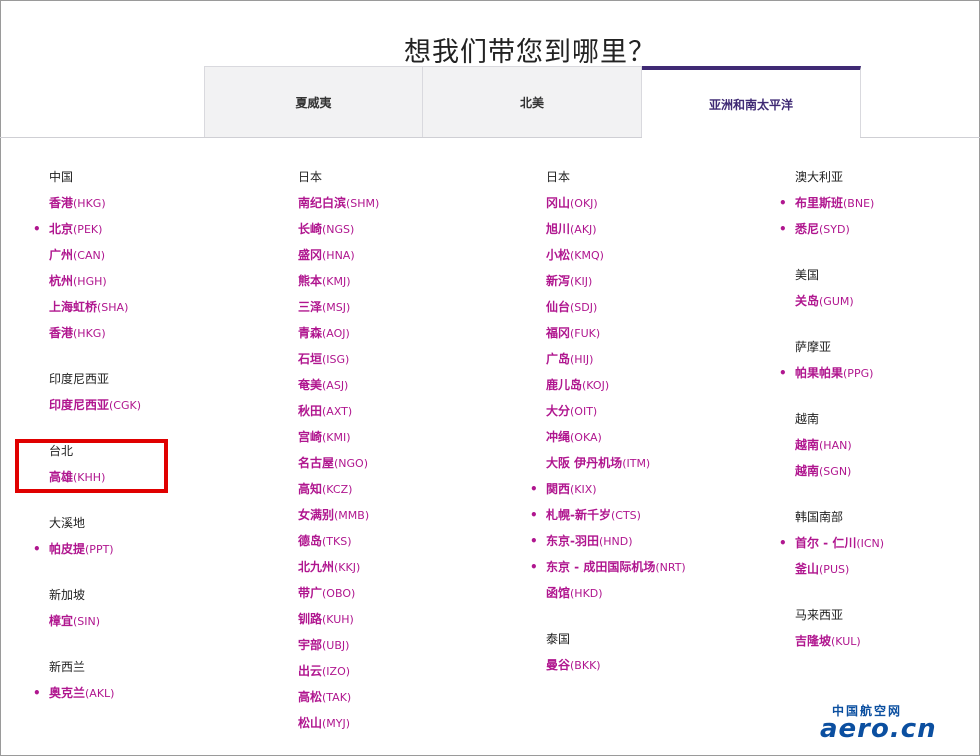 The image size is (980, 756). Describe the element at coordinates (336, 359) in the screenshot. I see `airport-code: (ISG)` at that location.